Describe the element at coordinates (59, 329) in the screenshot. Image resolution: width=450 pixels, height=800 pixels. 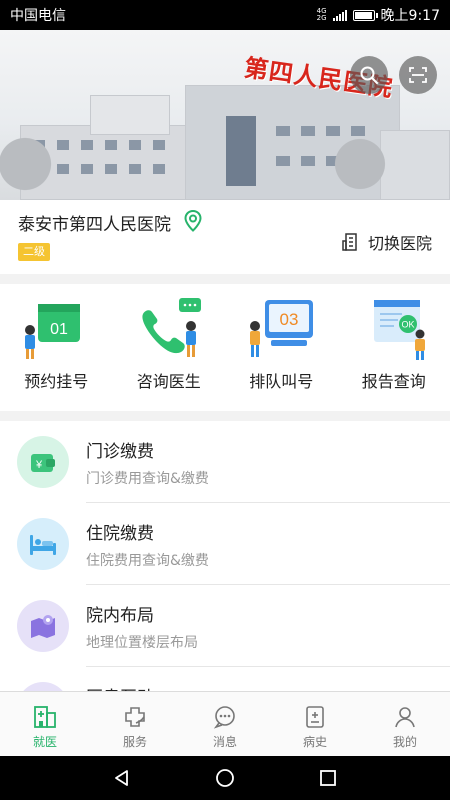
I see `svg-text: 01` at that location.